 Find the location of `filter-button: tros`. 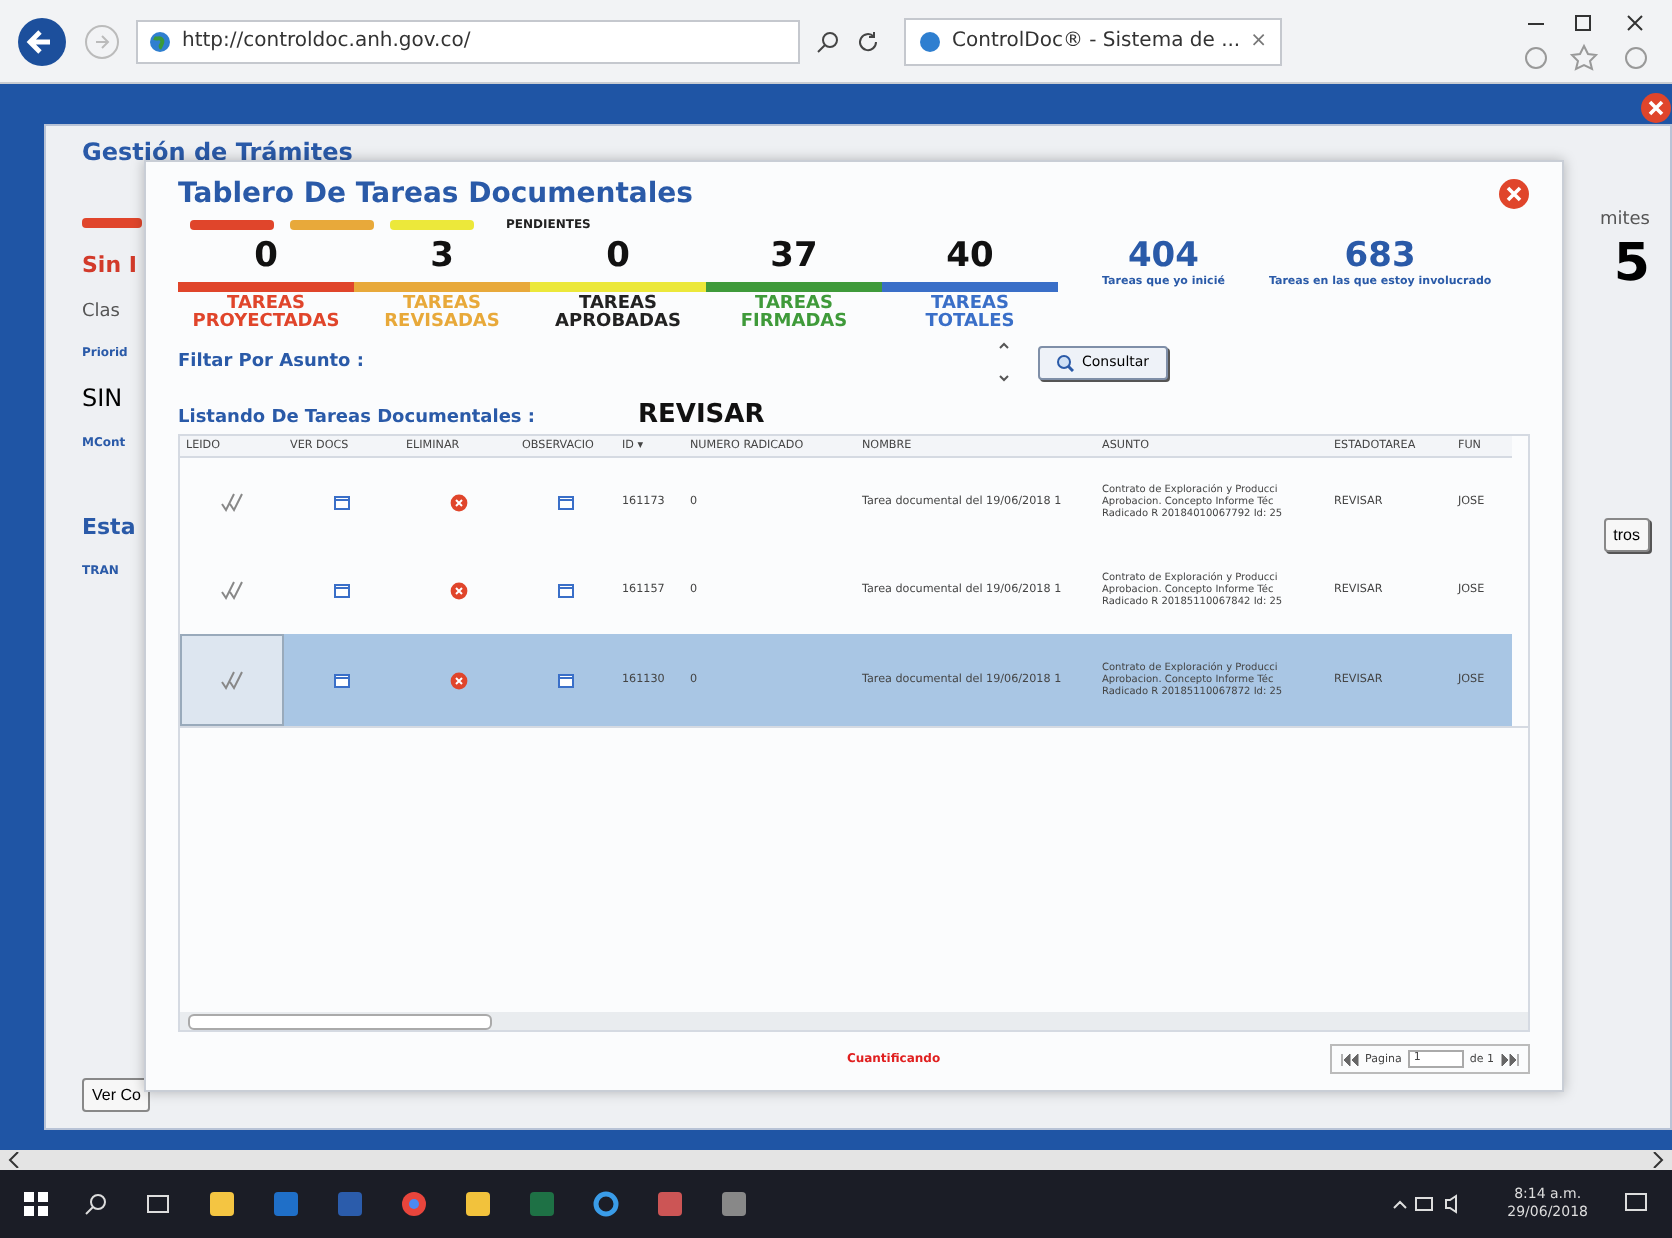

filter-button: tros is located at coordinates (1626, 535).